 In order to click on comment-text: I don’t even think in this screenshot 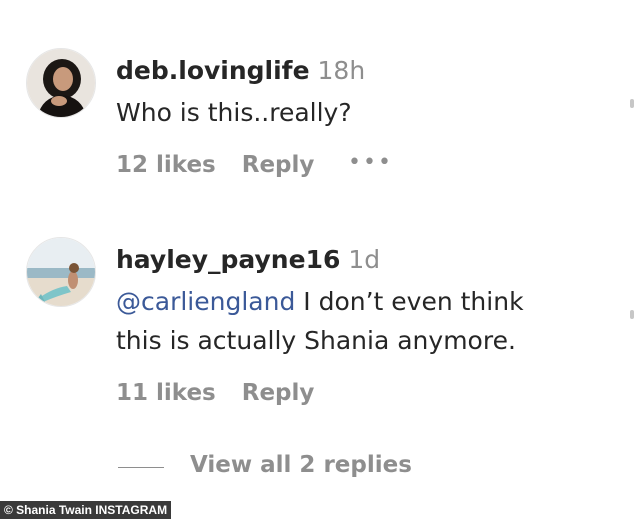, I will do `click(409, 301)`.